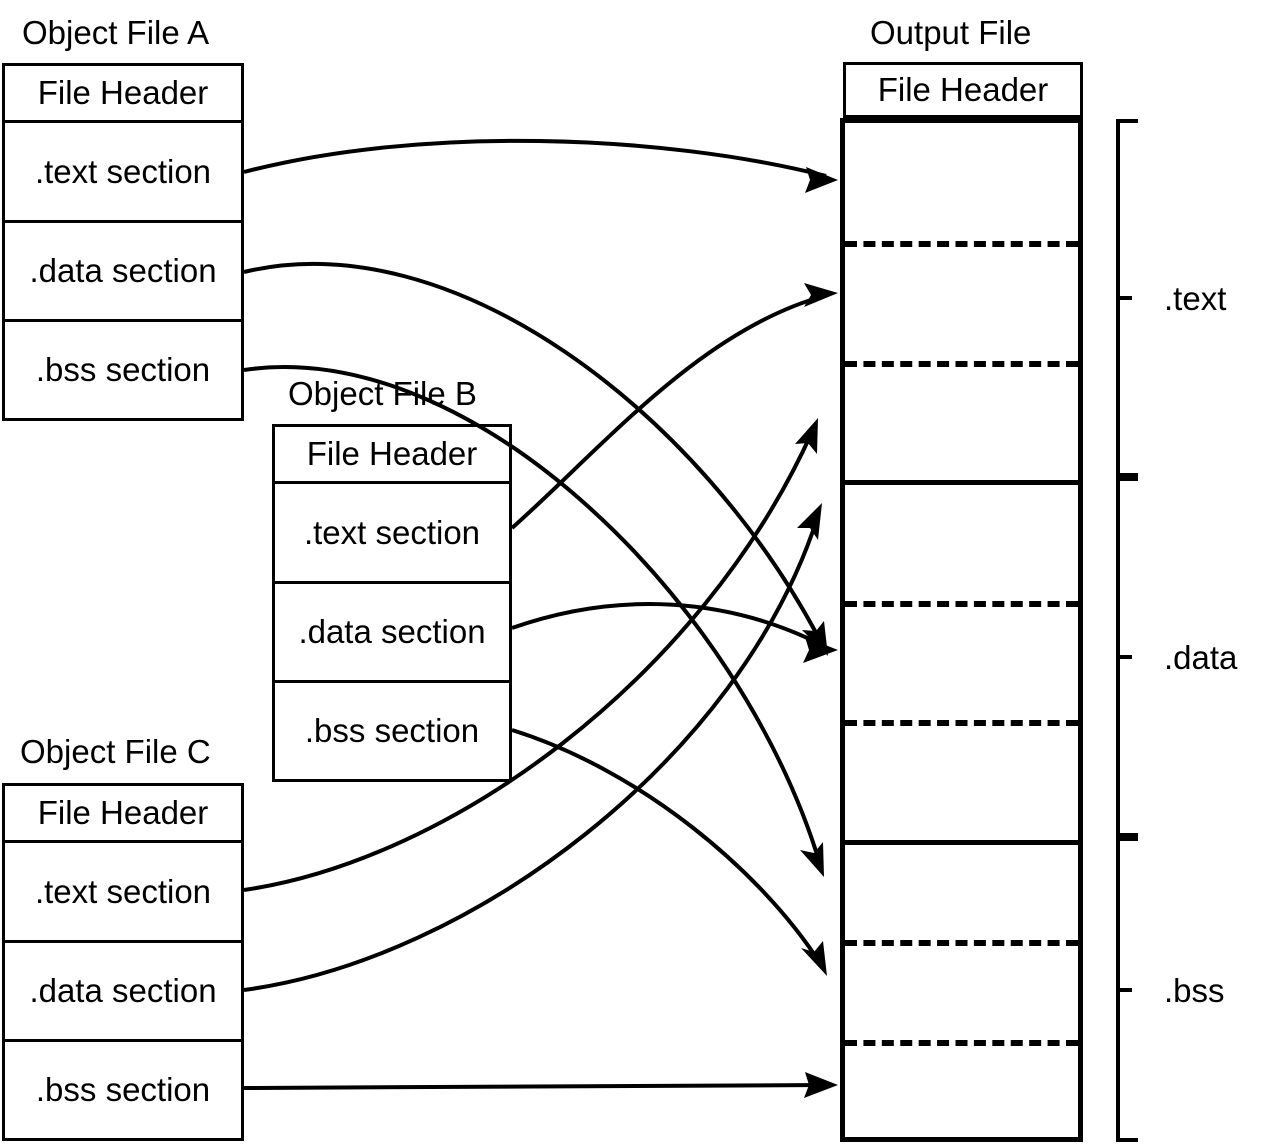  I want to click on object-file-a-row-file-header: File Header, so click(123, 93).